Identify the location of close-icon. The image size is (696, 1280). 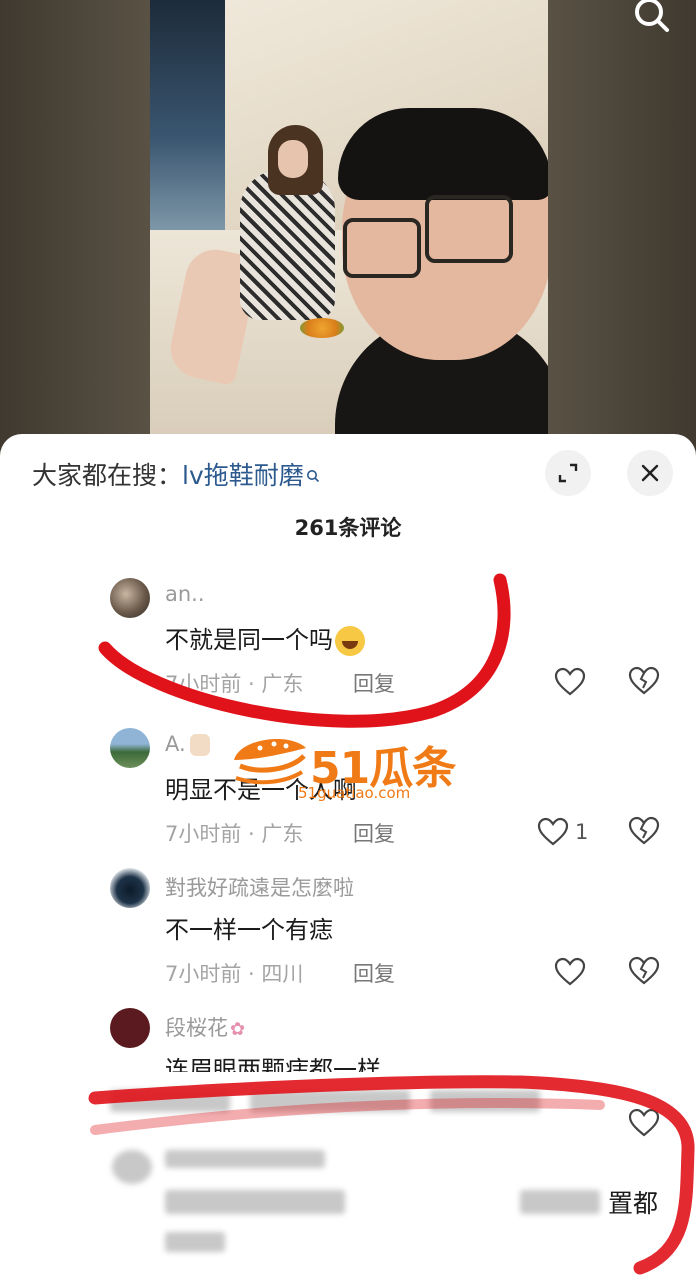
(650, 473).